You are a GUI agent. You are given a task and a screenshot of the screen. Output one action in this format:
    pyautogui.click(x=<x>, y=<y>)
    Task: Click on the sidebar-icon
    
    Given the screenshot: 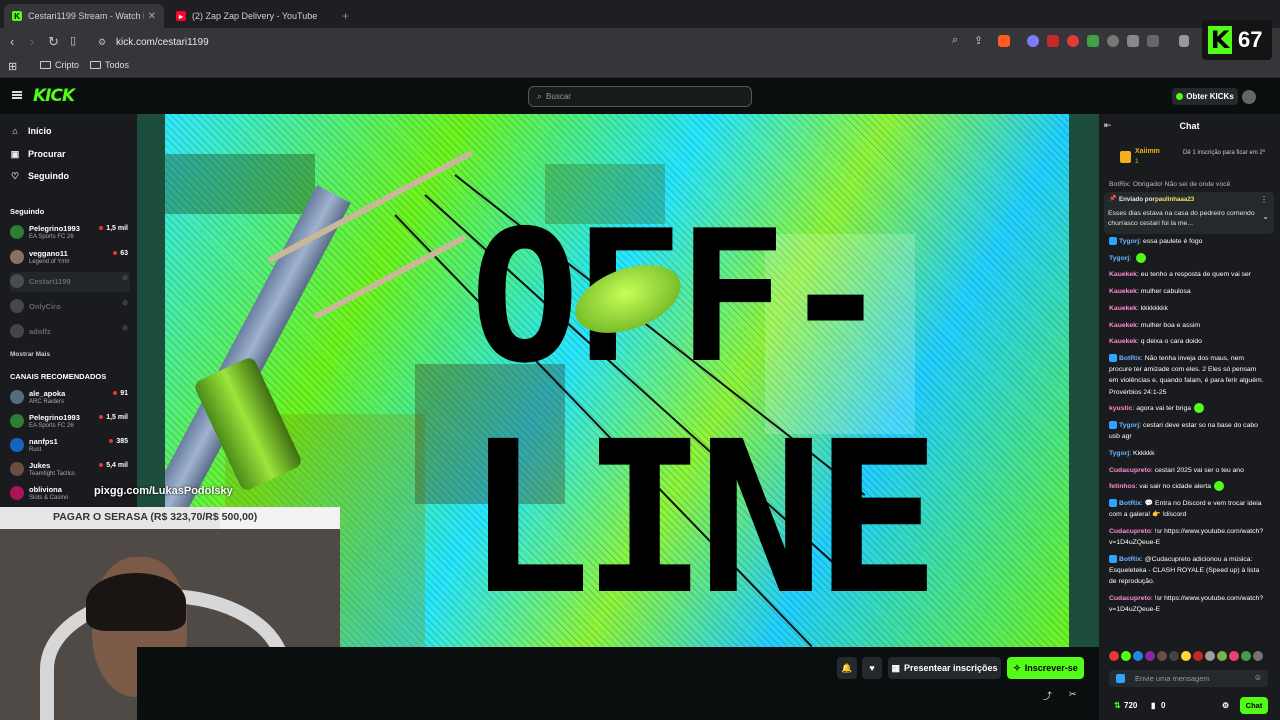 What is the action you would take?
    pyautogui.click(x=1184, y=41)
    